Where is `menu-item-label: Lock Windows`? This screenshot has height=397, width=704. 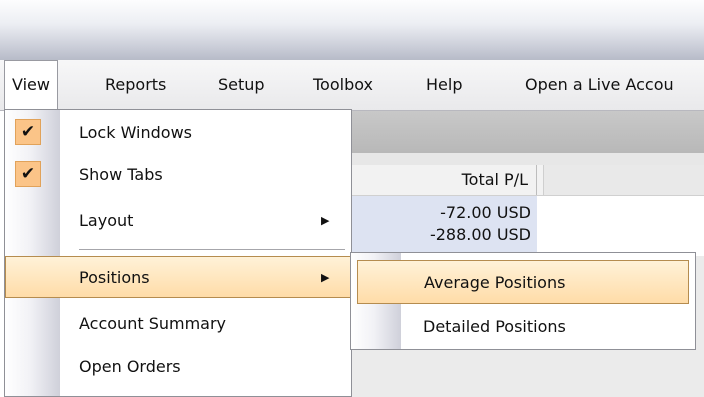 menu-item-label: Lock Windows is located at coordinates (135, 132).